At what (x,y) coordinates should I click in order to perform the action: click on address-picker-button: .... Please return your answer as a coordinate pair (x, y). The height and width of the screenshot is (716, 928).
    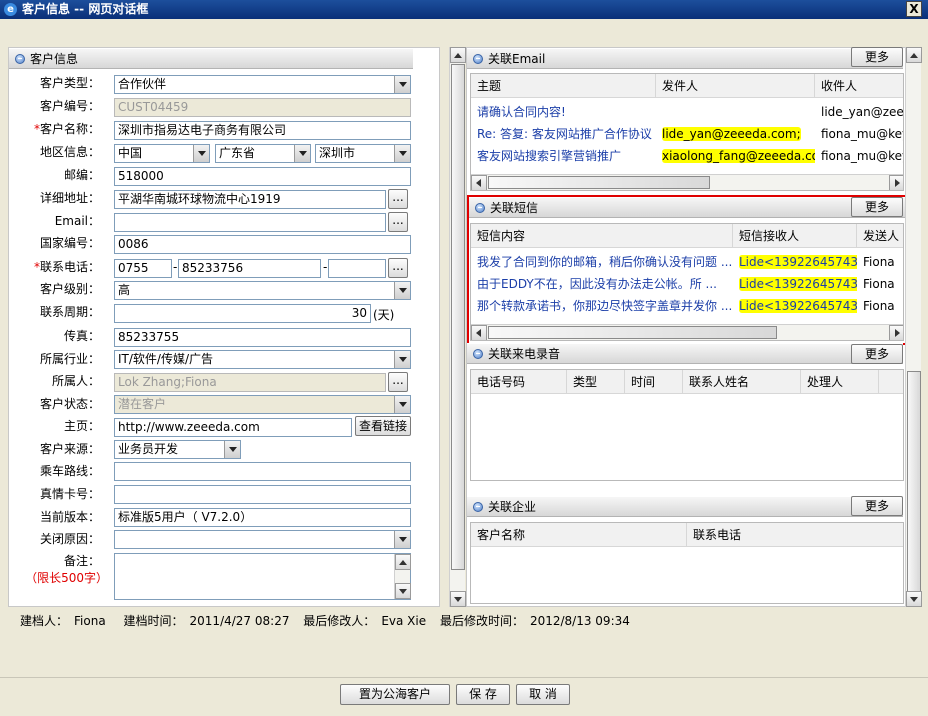
    Looking at the image, I should click on (398, 199).